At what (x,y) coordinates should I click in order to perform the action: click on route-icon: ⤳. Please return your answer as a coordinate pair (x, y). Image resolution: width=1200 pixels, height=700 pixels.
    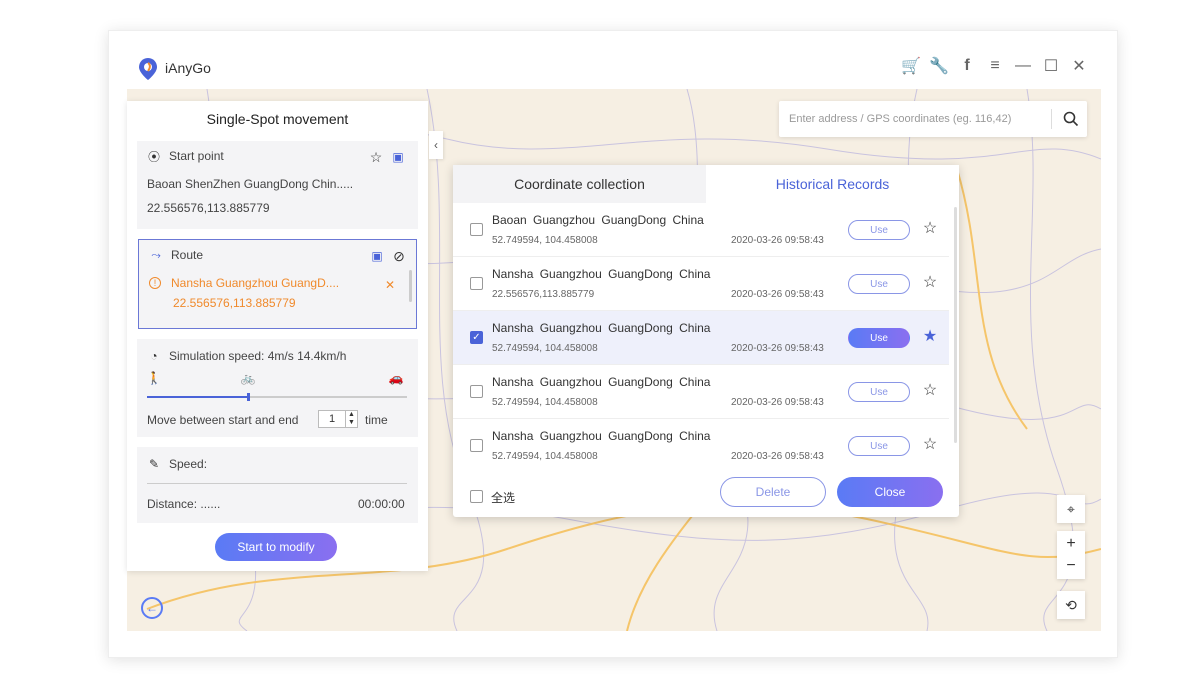
    Looking at the image, I should click on (156, 254).